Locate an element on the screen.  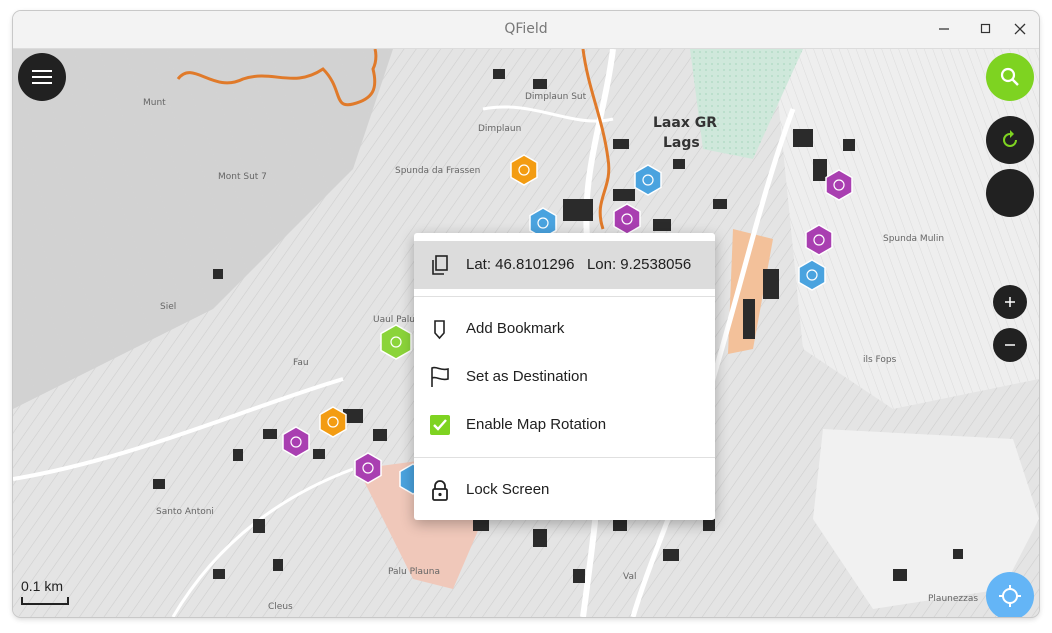
close-icon is located at coordinates (1020, 29).